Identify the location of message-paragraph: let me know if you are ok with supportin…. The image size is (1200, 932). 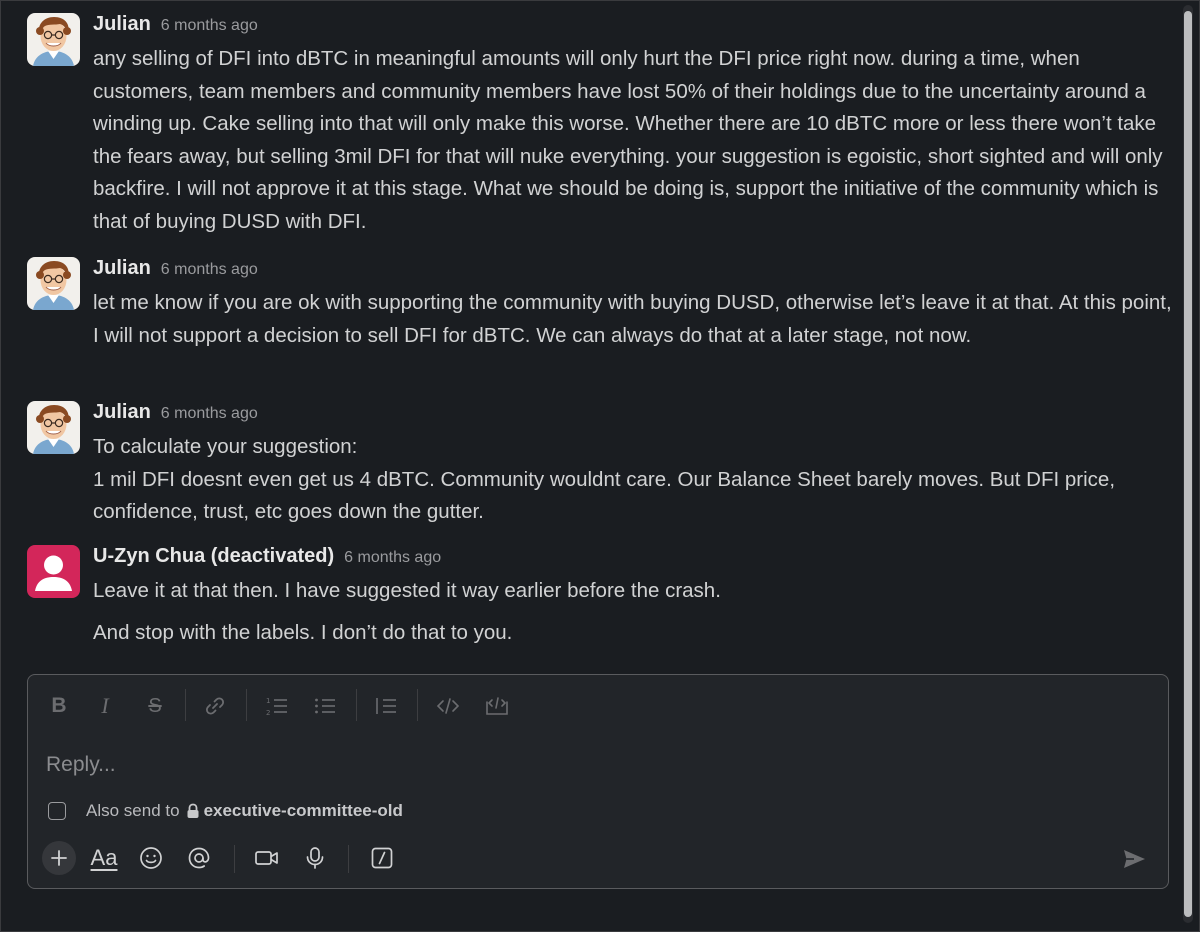
(632, 319).